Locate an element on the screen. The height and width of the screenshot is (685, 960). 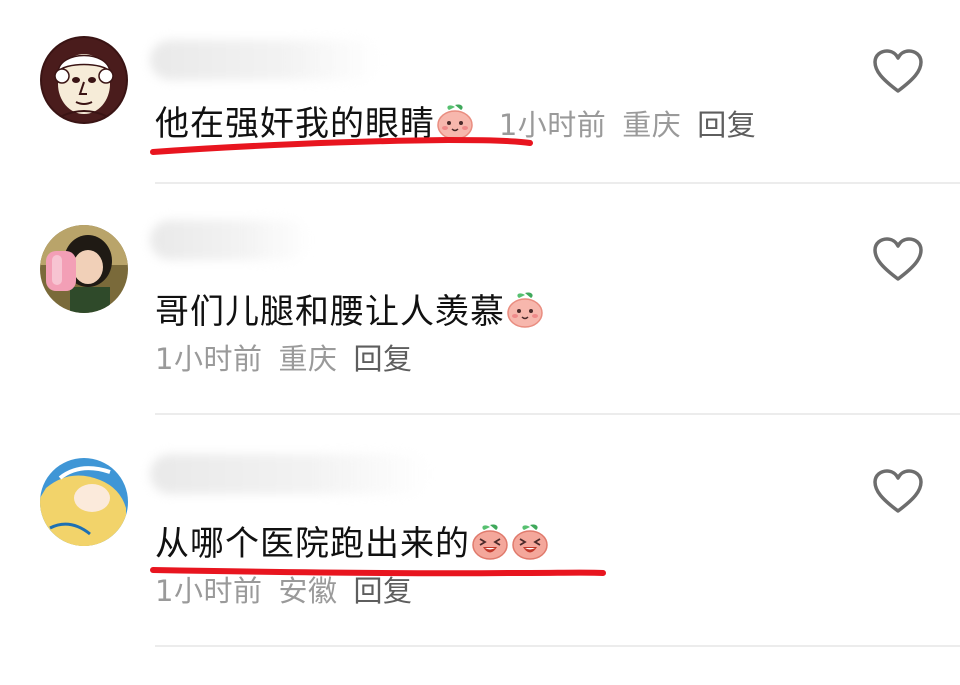
smile-peach-icon is located at coordinates (525, 309).